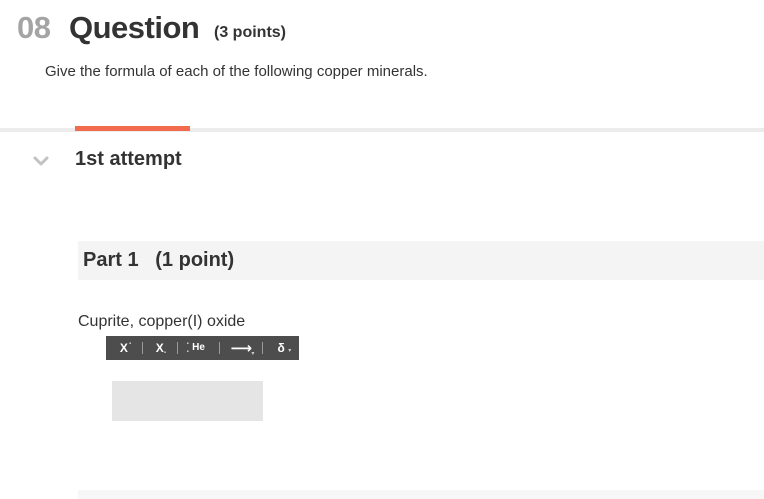  I want to click on delta-icon: δ, so click(281, 348).